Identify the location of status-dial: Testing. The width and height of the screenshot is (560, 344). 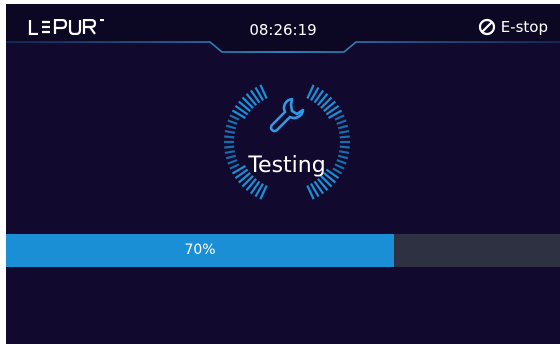
(287, 142).